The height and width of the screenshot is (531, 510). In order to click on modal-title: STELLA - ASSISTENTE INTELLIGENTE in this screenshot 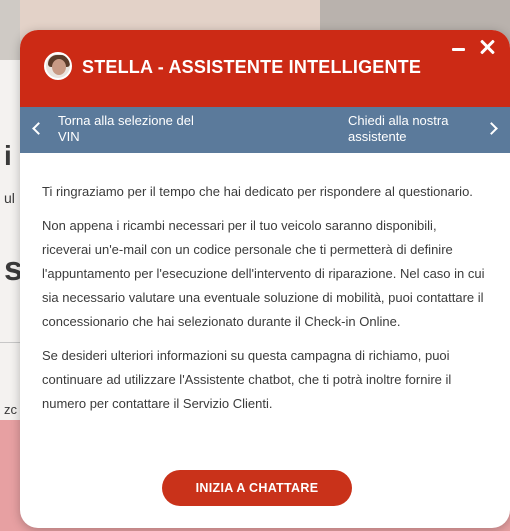, I will do `click(252, 67)`.